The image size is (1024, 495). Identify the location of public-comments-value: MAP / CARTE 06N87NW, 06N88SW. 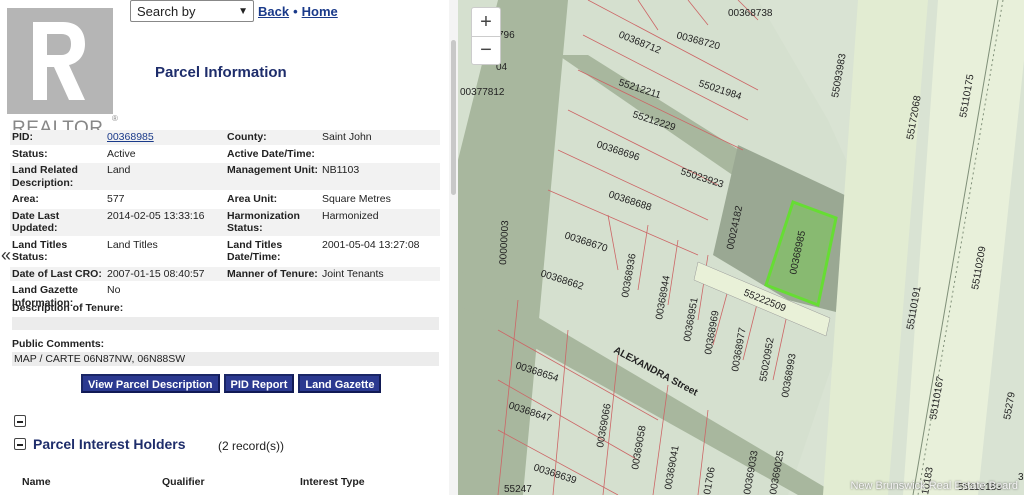
(225, 359).